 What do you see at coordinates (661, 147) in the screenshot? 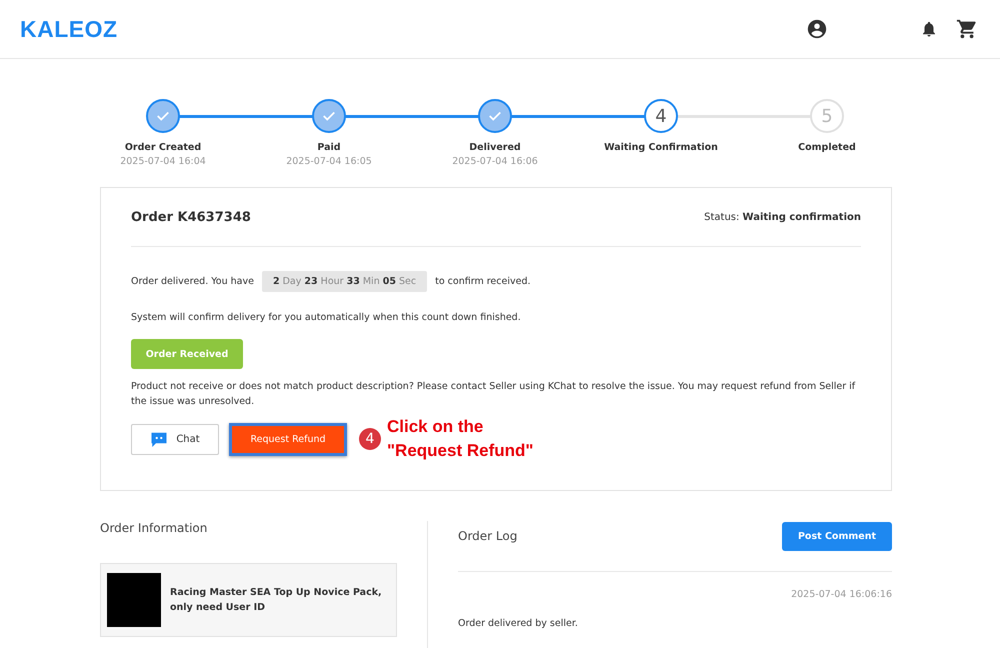
I see `step-label: Waiting Confirmation` at bounding box center [661, 147].